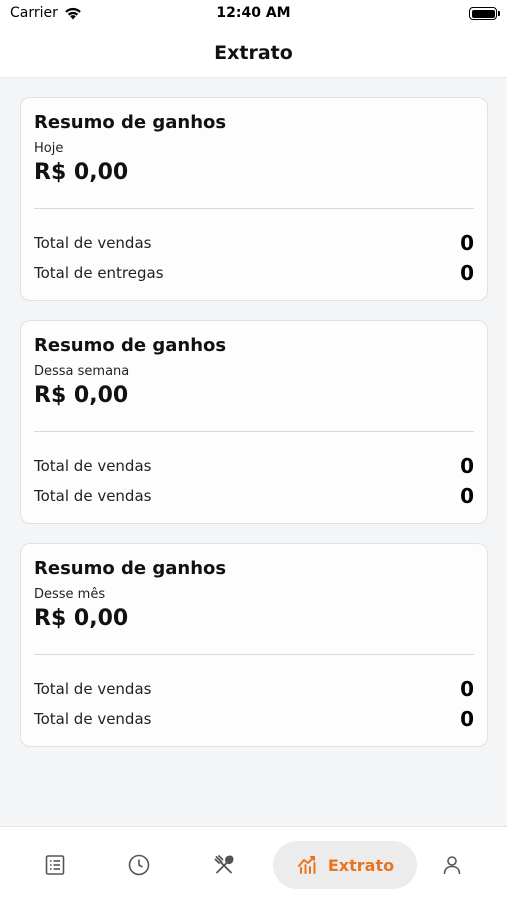  I want to click on utensils-icon, so click(224, 864).